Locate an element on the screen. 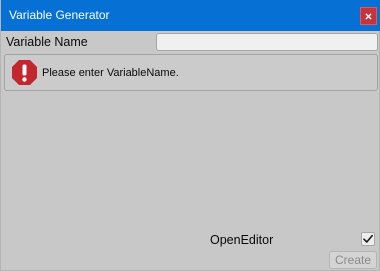  close-icon is located at coordinates (368, 16).